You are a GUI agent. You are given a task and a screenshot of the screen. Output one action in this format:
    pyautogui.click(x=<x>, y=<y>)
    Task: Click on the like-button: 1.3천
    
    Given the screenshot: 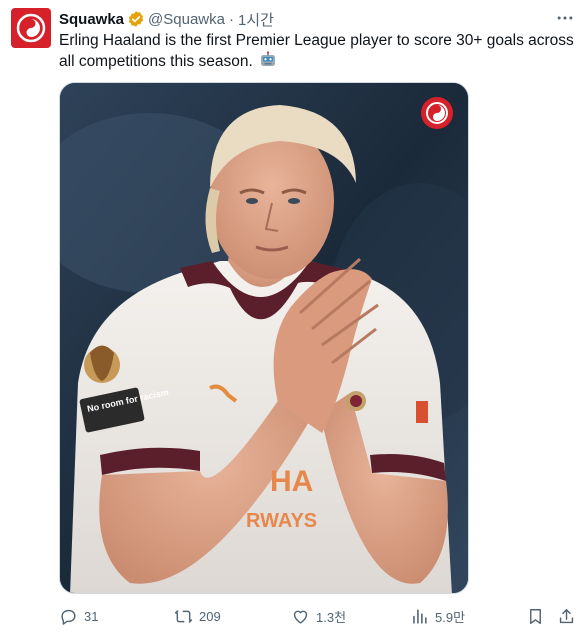 What is the action you would take?
    pyautogui.click(x=318, y=616)
    